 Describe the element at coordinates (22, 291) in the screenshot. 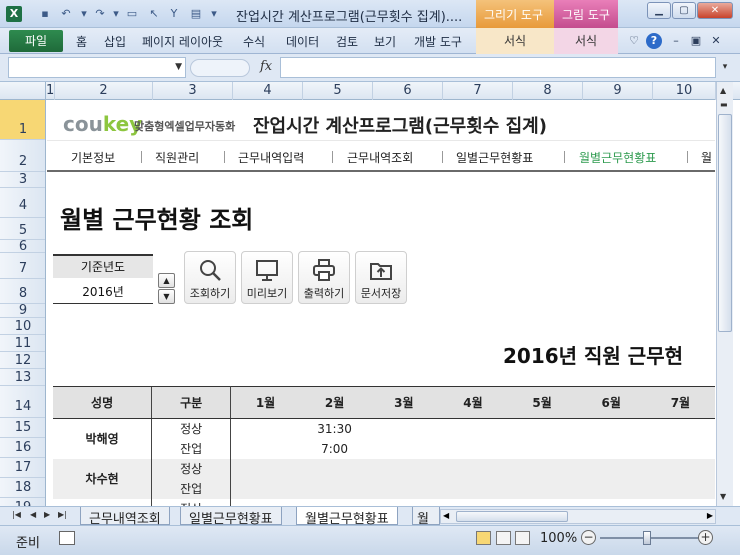

I see `row-header: 8` at that location.